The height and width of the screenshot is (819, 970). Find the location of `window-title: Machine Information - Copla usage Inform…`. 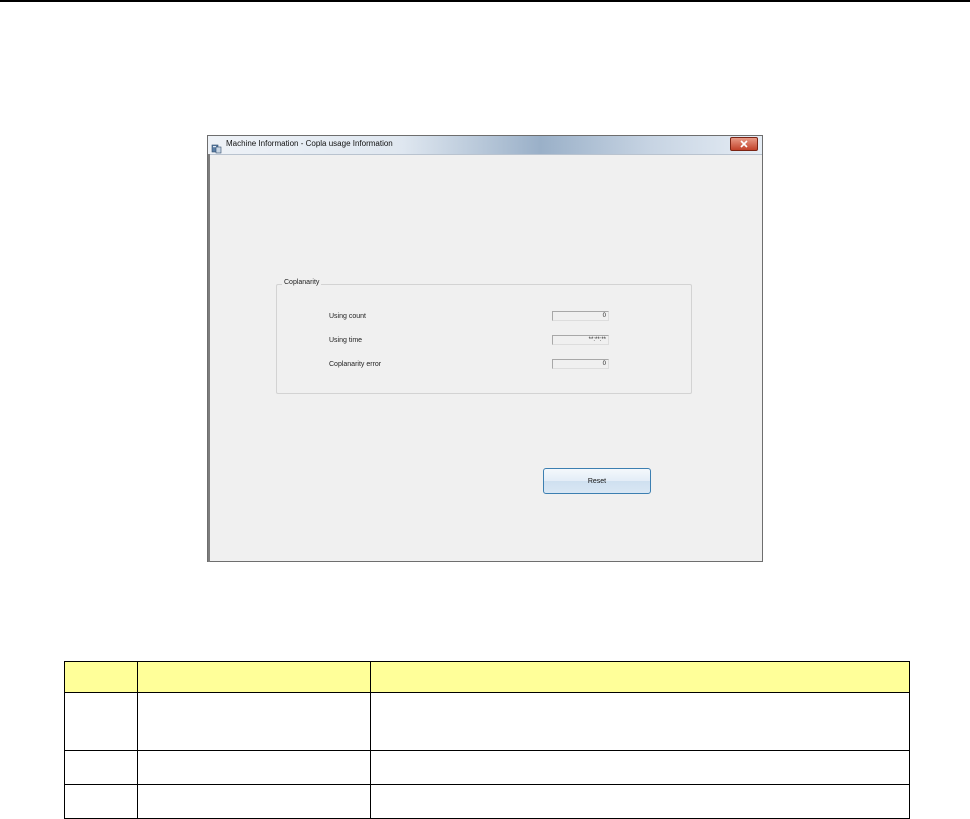

window-title: Machine Information - Copla usage Inform… is located at coordinates (309, 143).